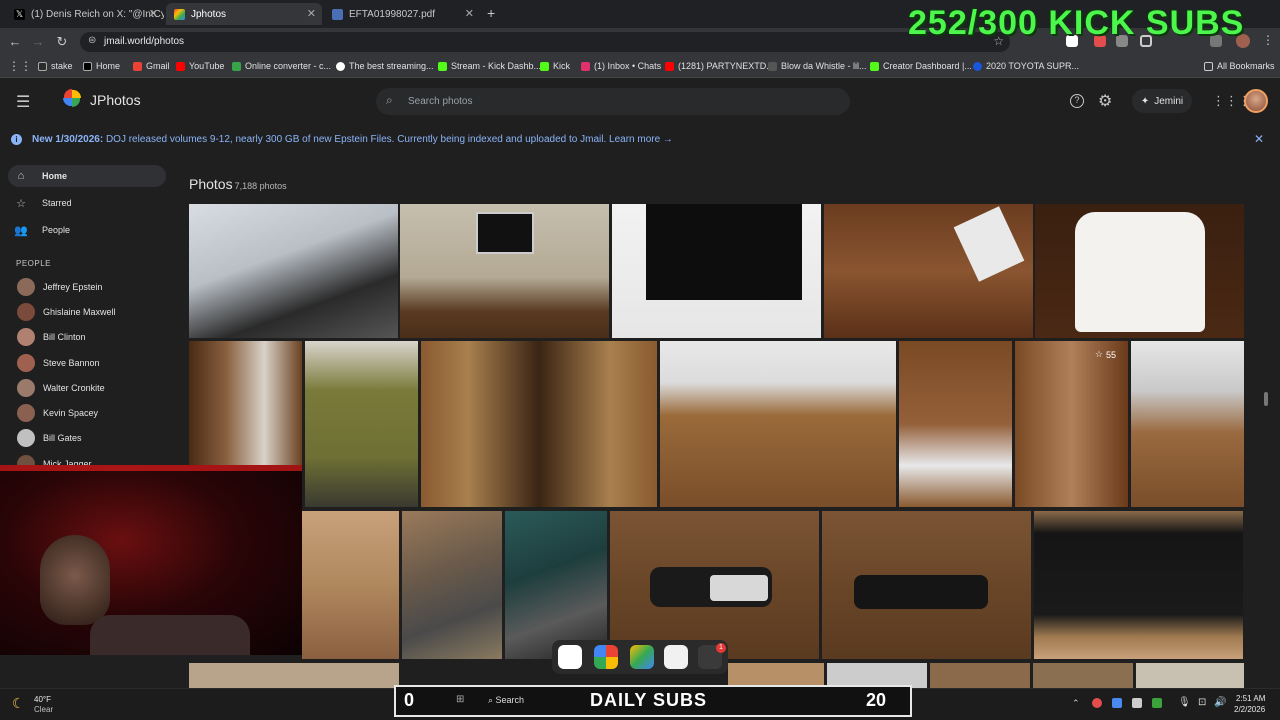  I want to click on daily-subs-label: DAILY SUBS, so click(649, 700).